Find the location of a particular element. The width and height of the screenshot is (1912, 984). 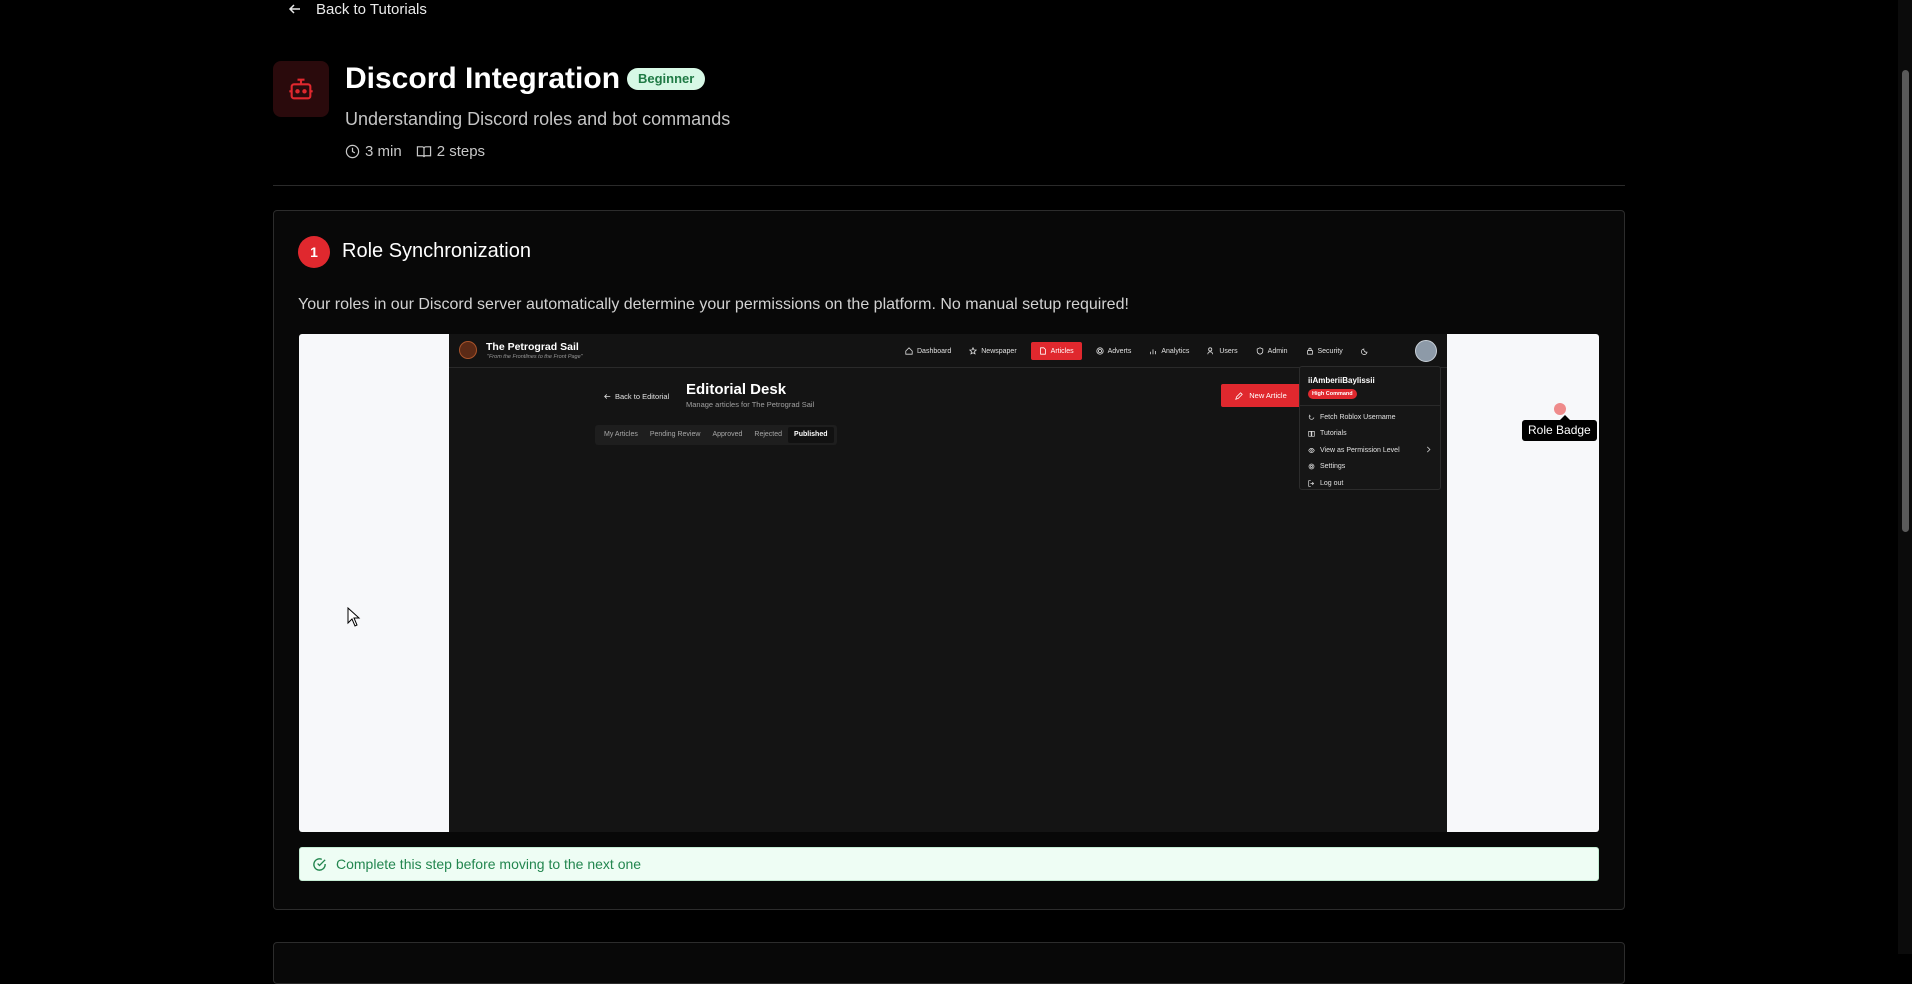

tab-approved: Approved is located at coordinates (727, 434).